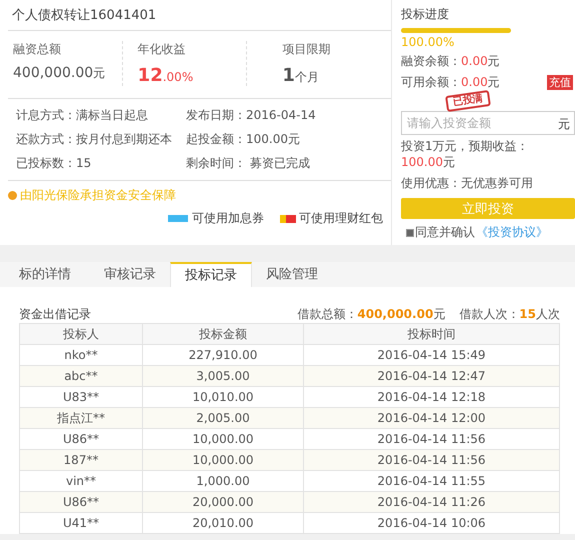 This screenshot has width=575, height=540. Describe the element at coordinates (410, 232) in the screenshot. I see `checkbox` at that location.